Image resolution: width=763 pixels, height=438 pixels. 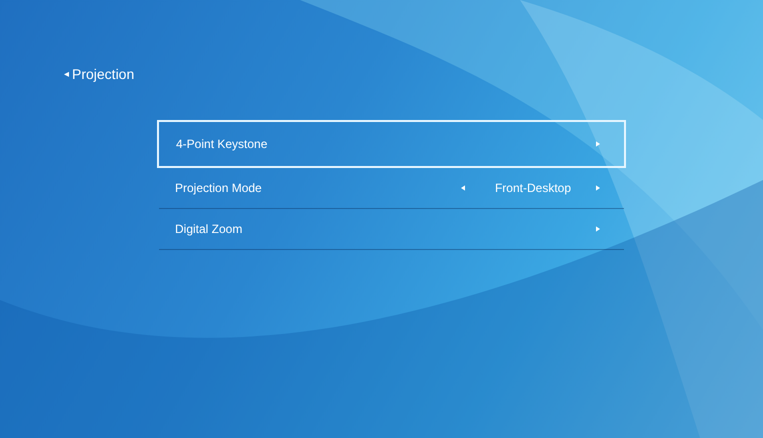 I want to click on back-button: ◂ Projection, so click(x=99, y=74).